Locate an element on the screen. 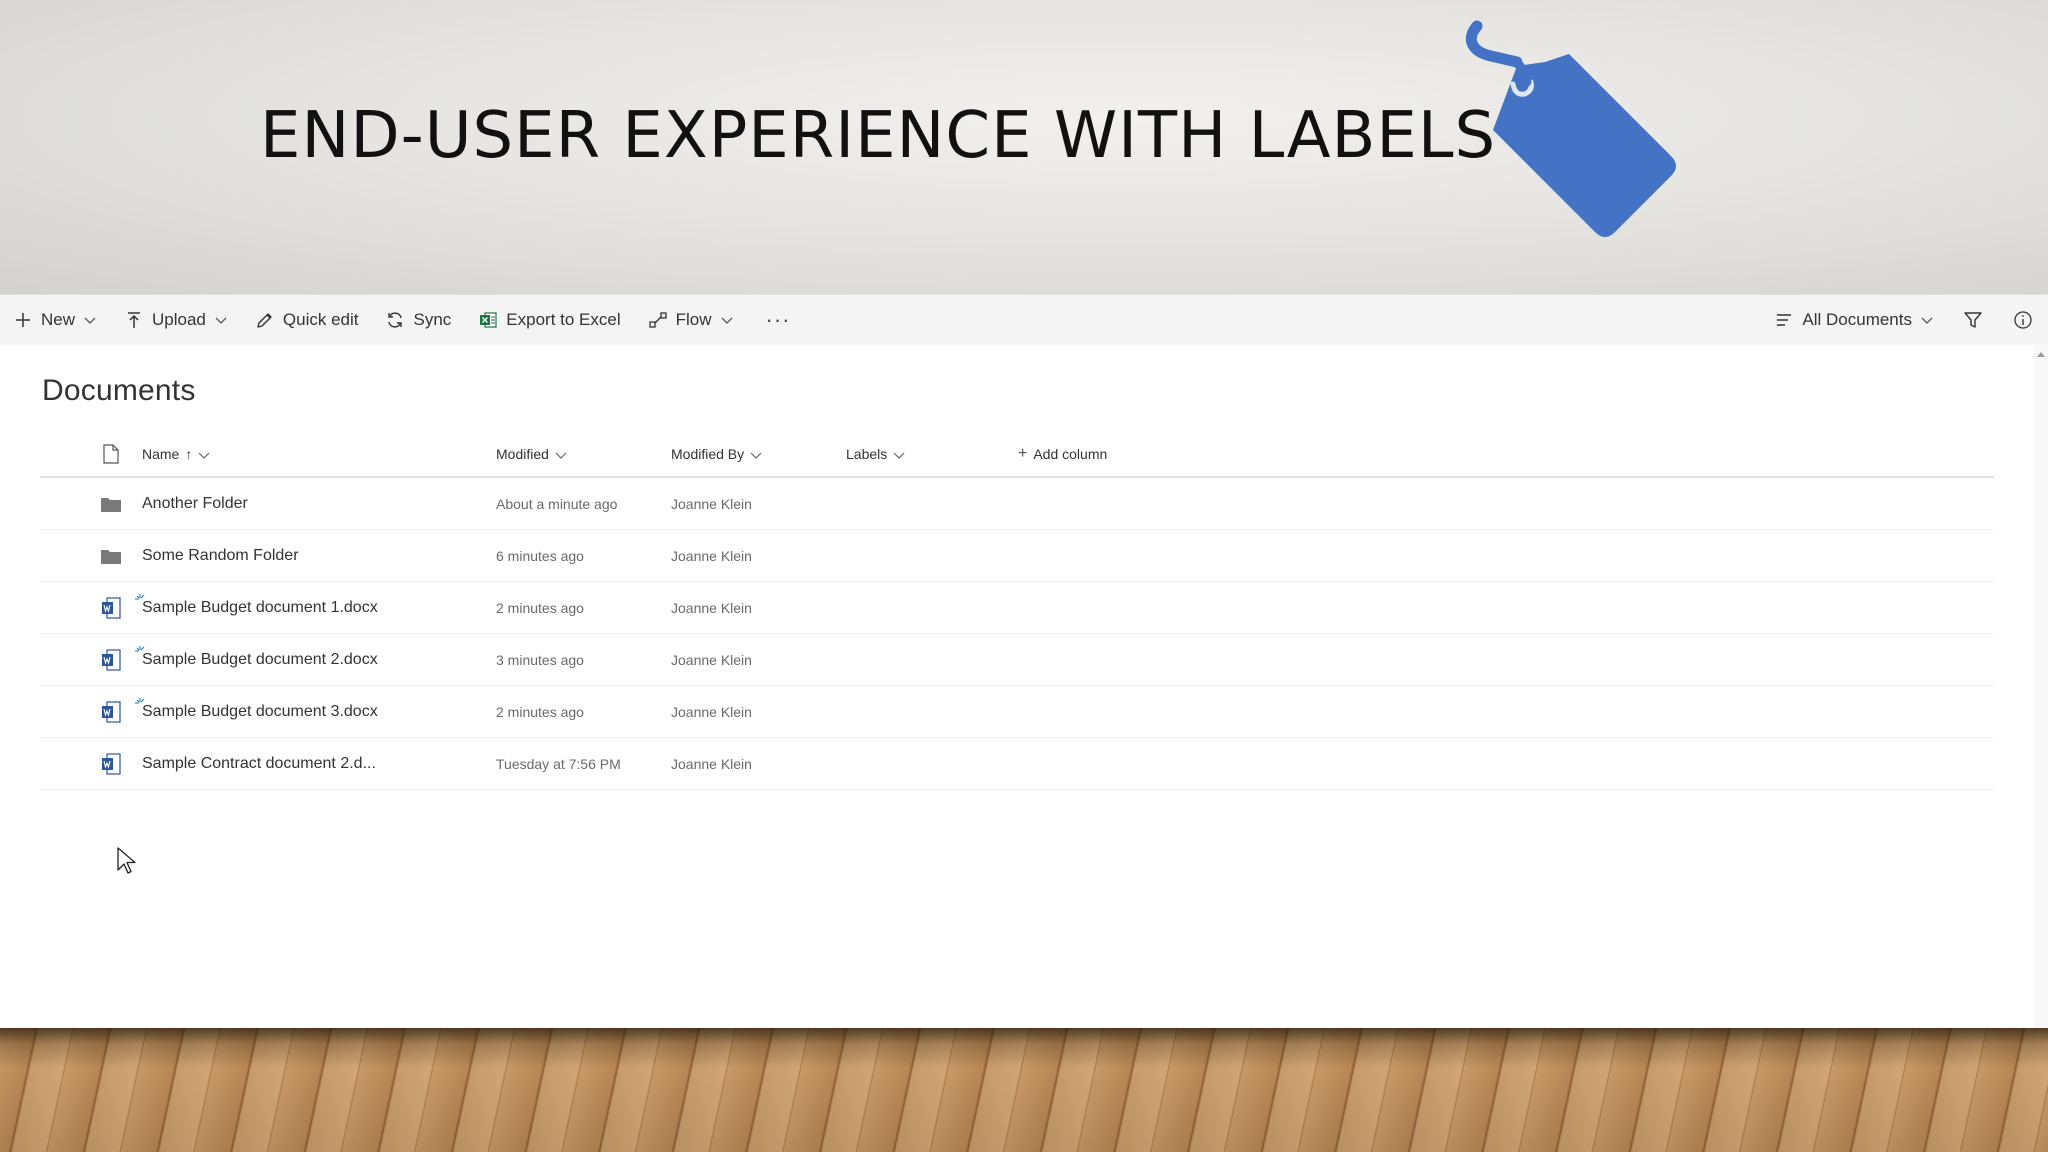  command-bar-right: All Documents is located at coordinates (1904, 320).